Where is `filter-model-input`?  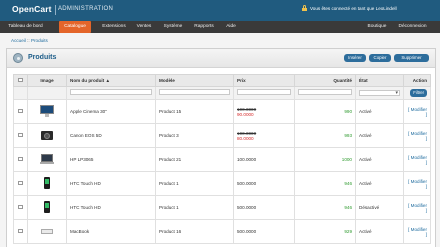 filter-model-input is located at coordinates (194, 91).